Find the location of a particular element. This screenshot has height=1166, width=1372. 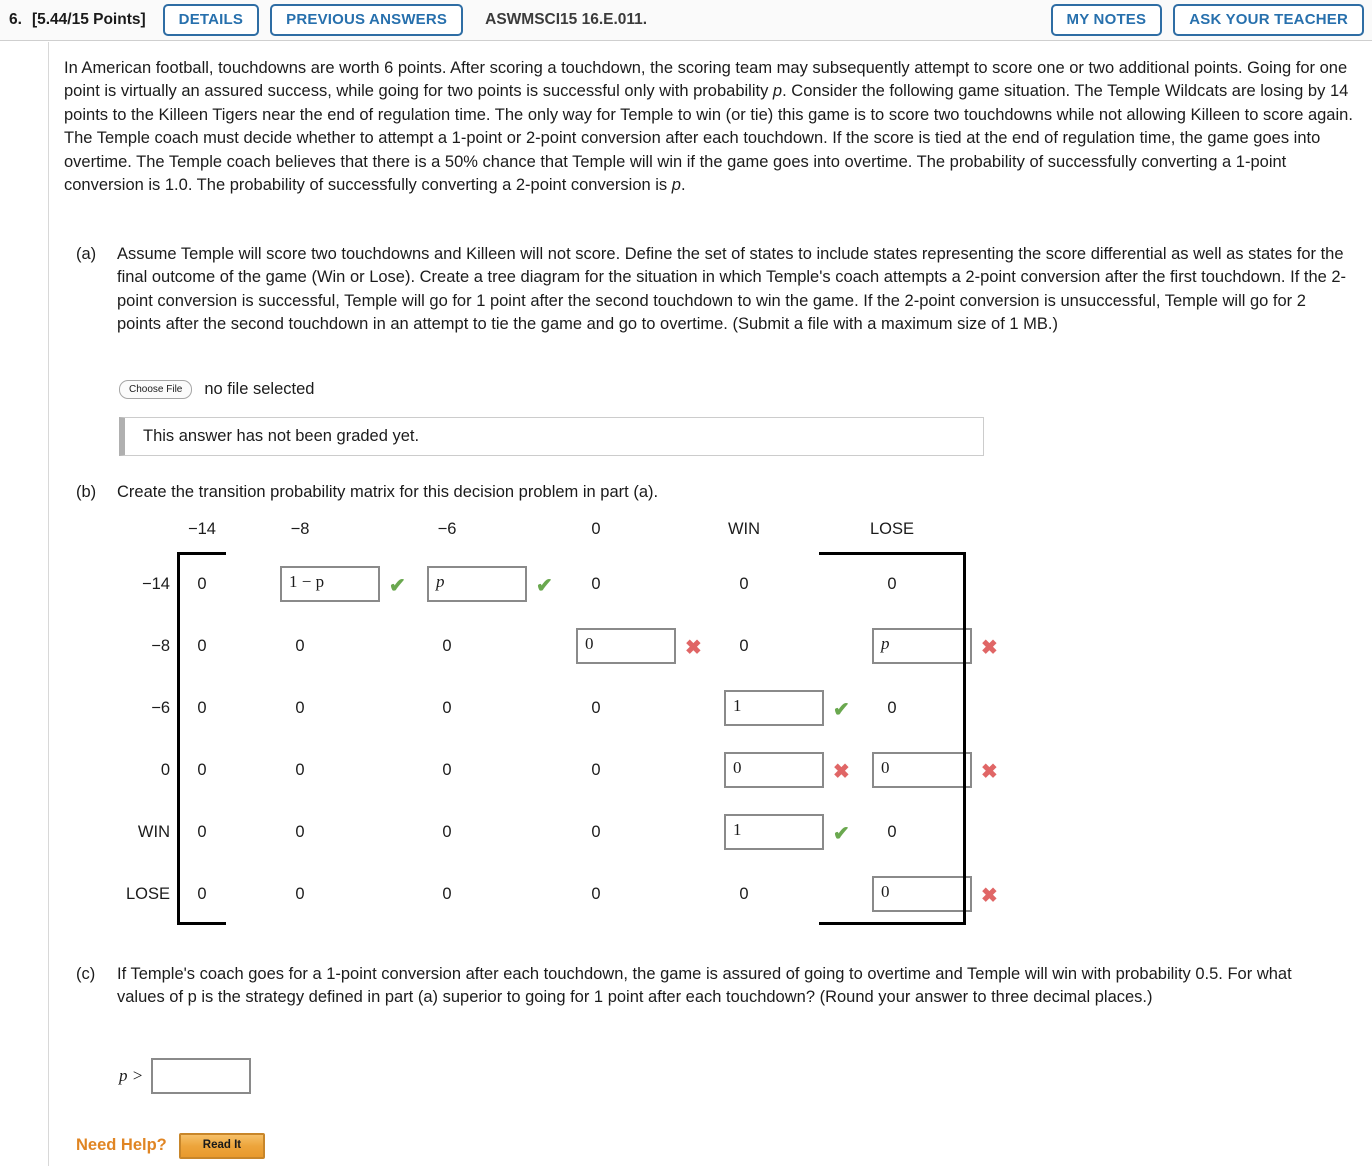

matrix-col-header-4: WIN is located at coordinates (744, 529).